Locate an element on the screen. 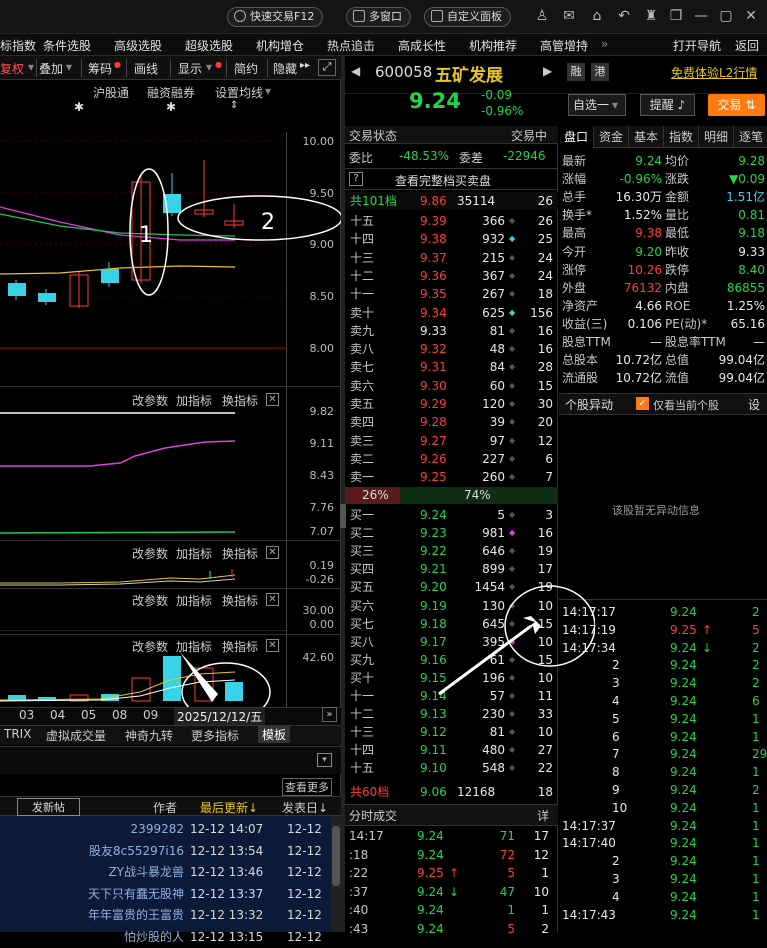 Image resolution: width=767 pixels, height=948 pixels. splitter-handle is located at coordinates (343, 516).